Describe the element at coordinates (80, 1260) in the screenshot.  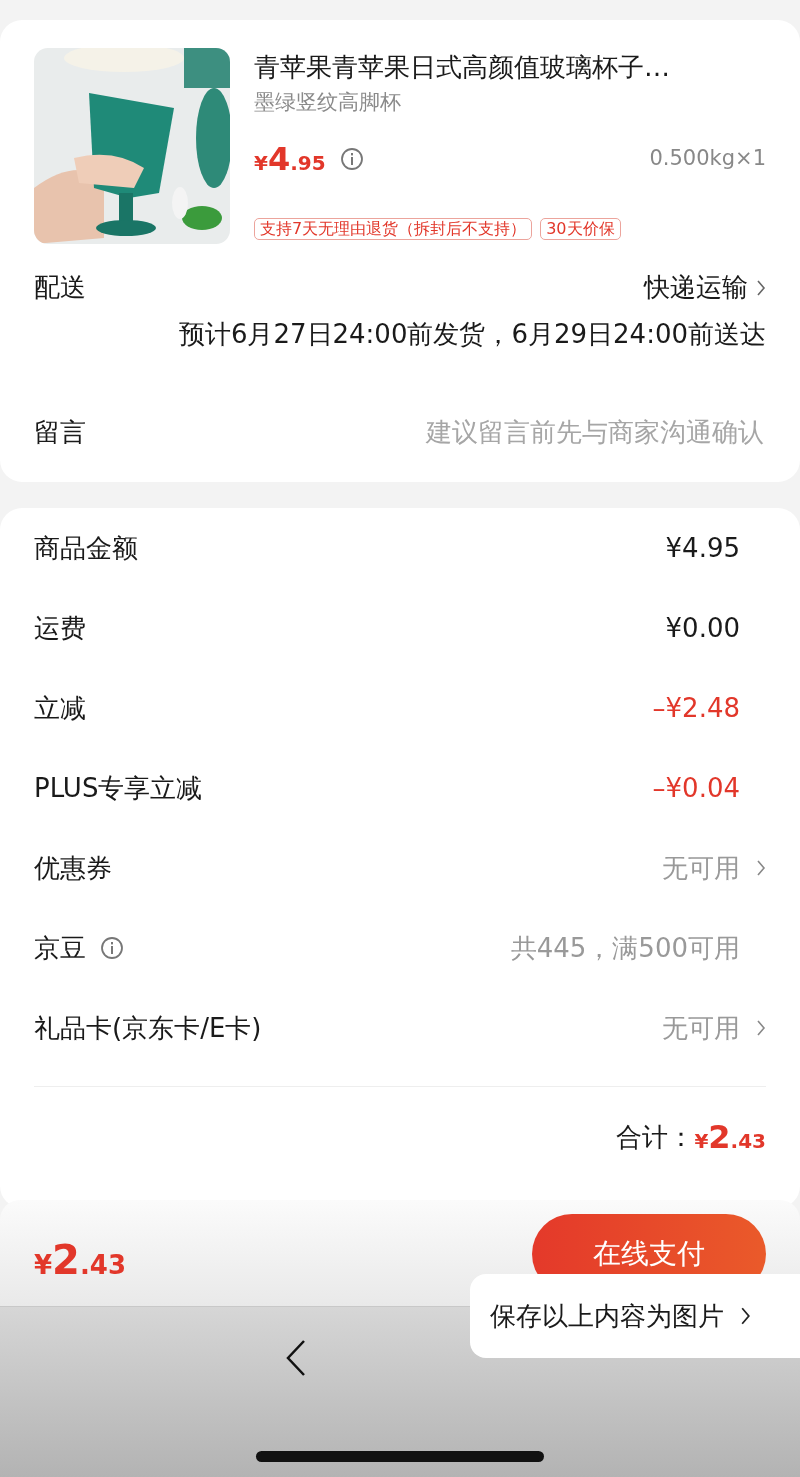
I see `payable-price: ¥2.43` at that location.